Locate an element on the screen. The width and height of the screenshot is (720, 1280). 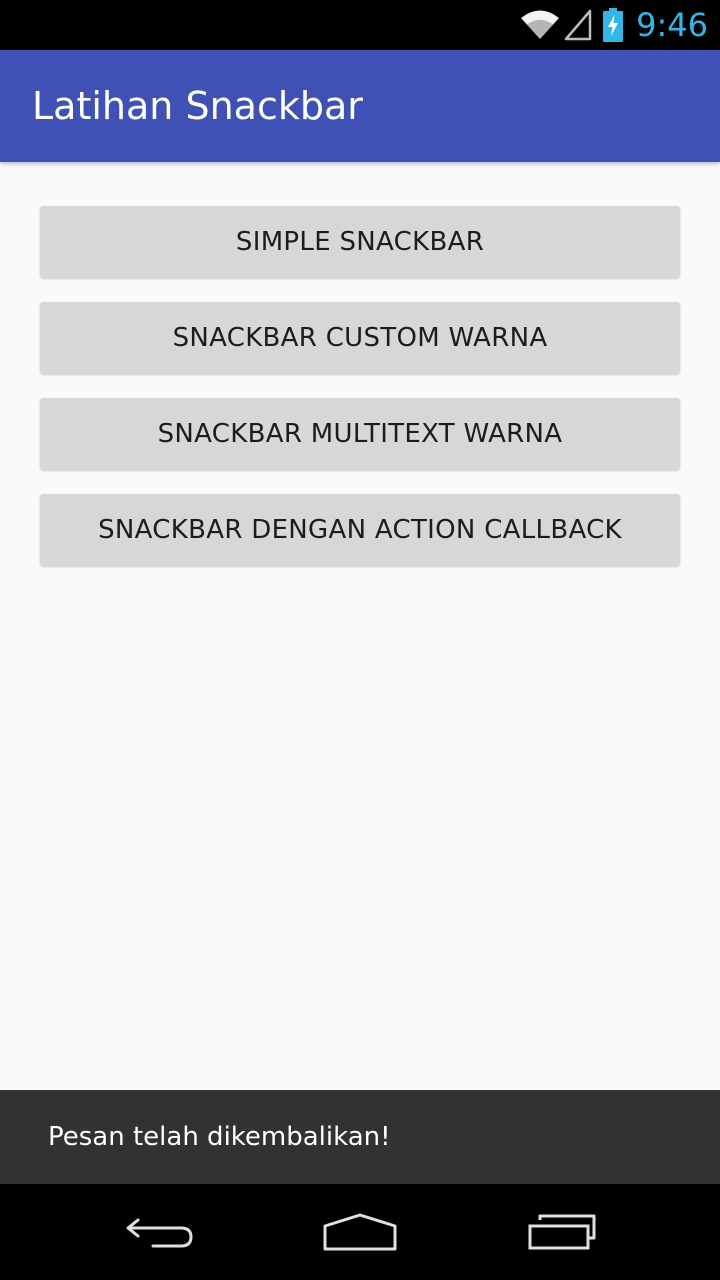
signal-icon is located at coordinates (578, 25).